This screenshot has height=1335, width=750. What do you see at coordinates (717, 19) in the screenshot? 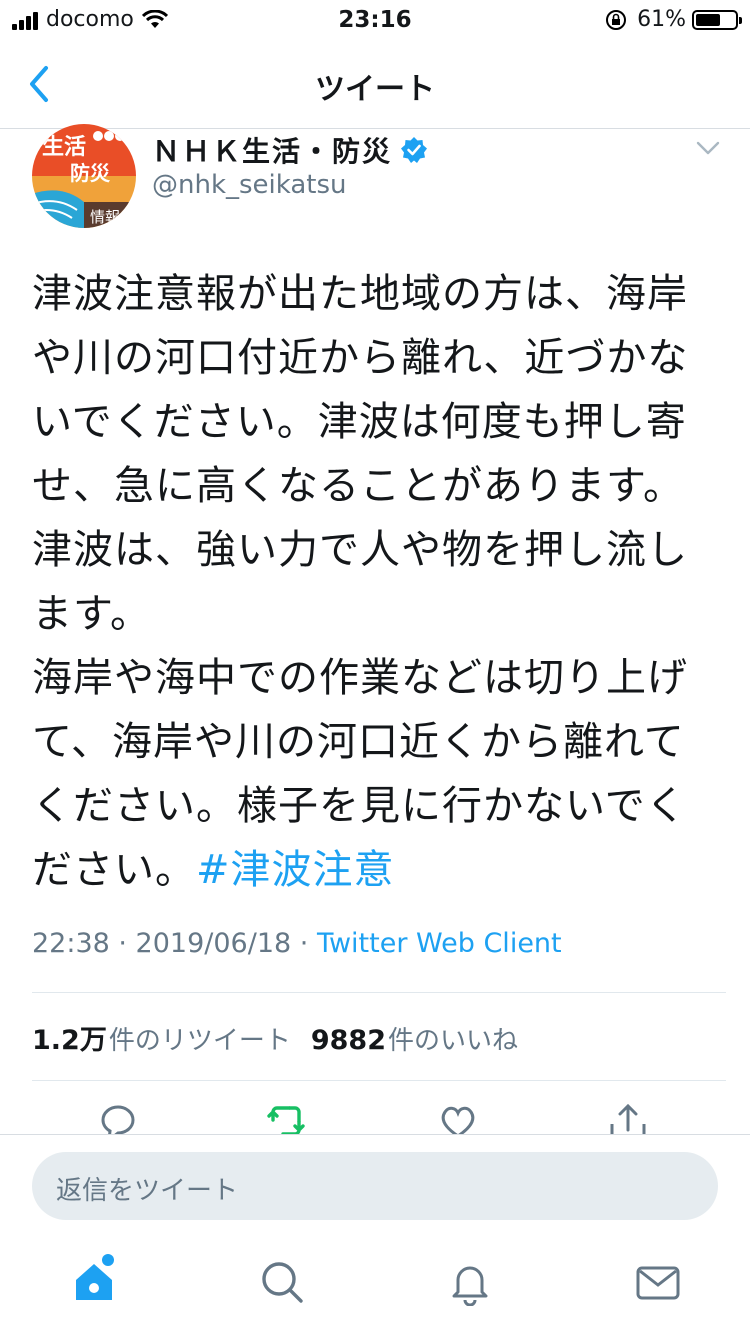
I see `battery-icon` at bounding box center [717, 19].